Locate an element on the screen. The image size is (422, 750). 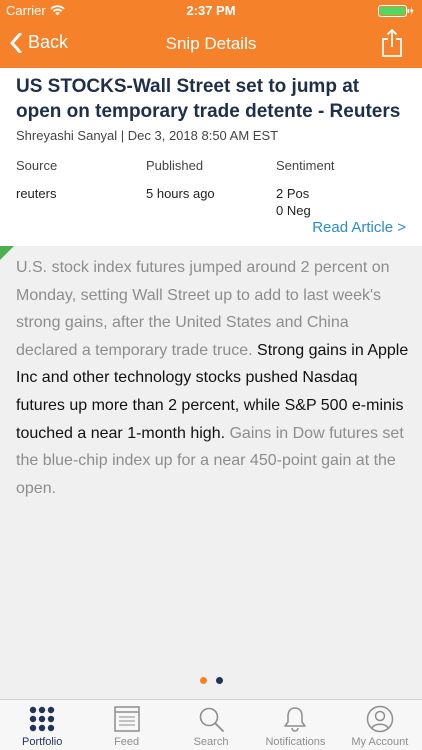
sentiment-section: Sentiment 2 Pos 0 Neg is located at coordinates (305, 188).